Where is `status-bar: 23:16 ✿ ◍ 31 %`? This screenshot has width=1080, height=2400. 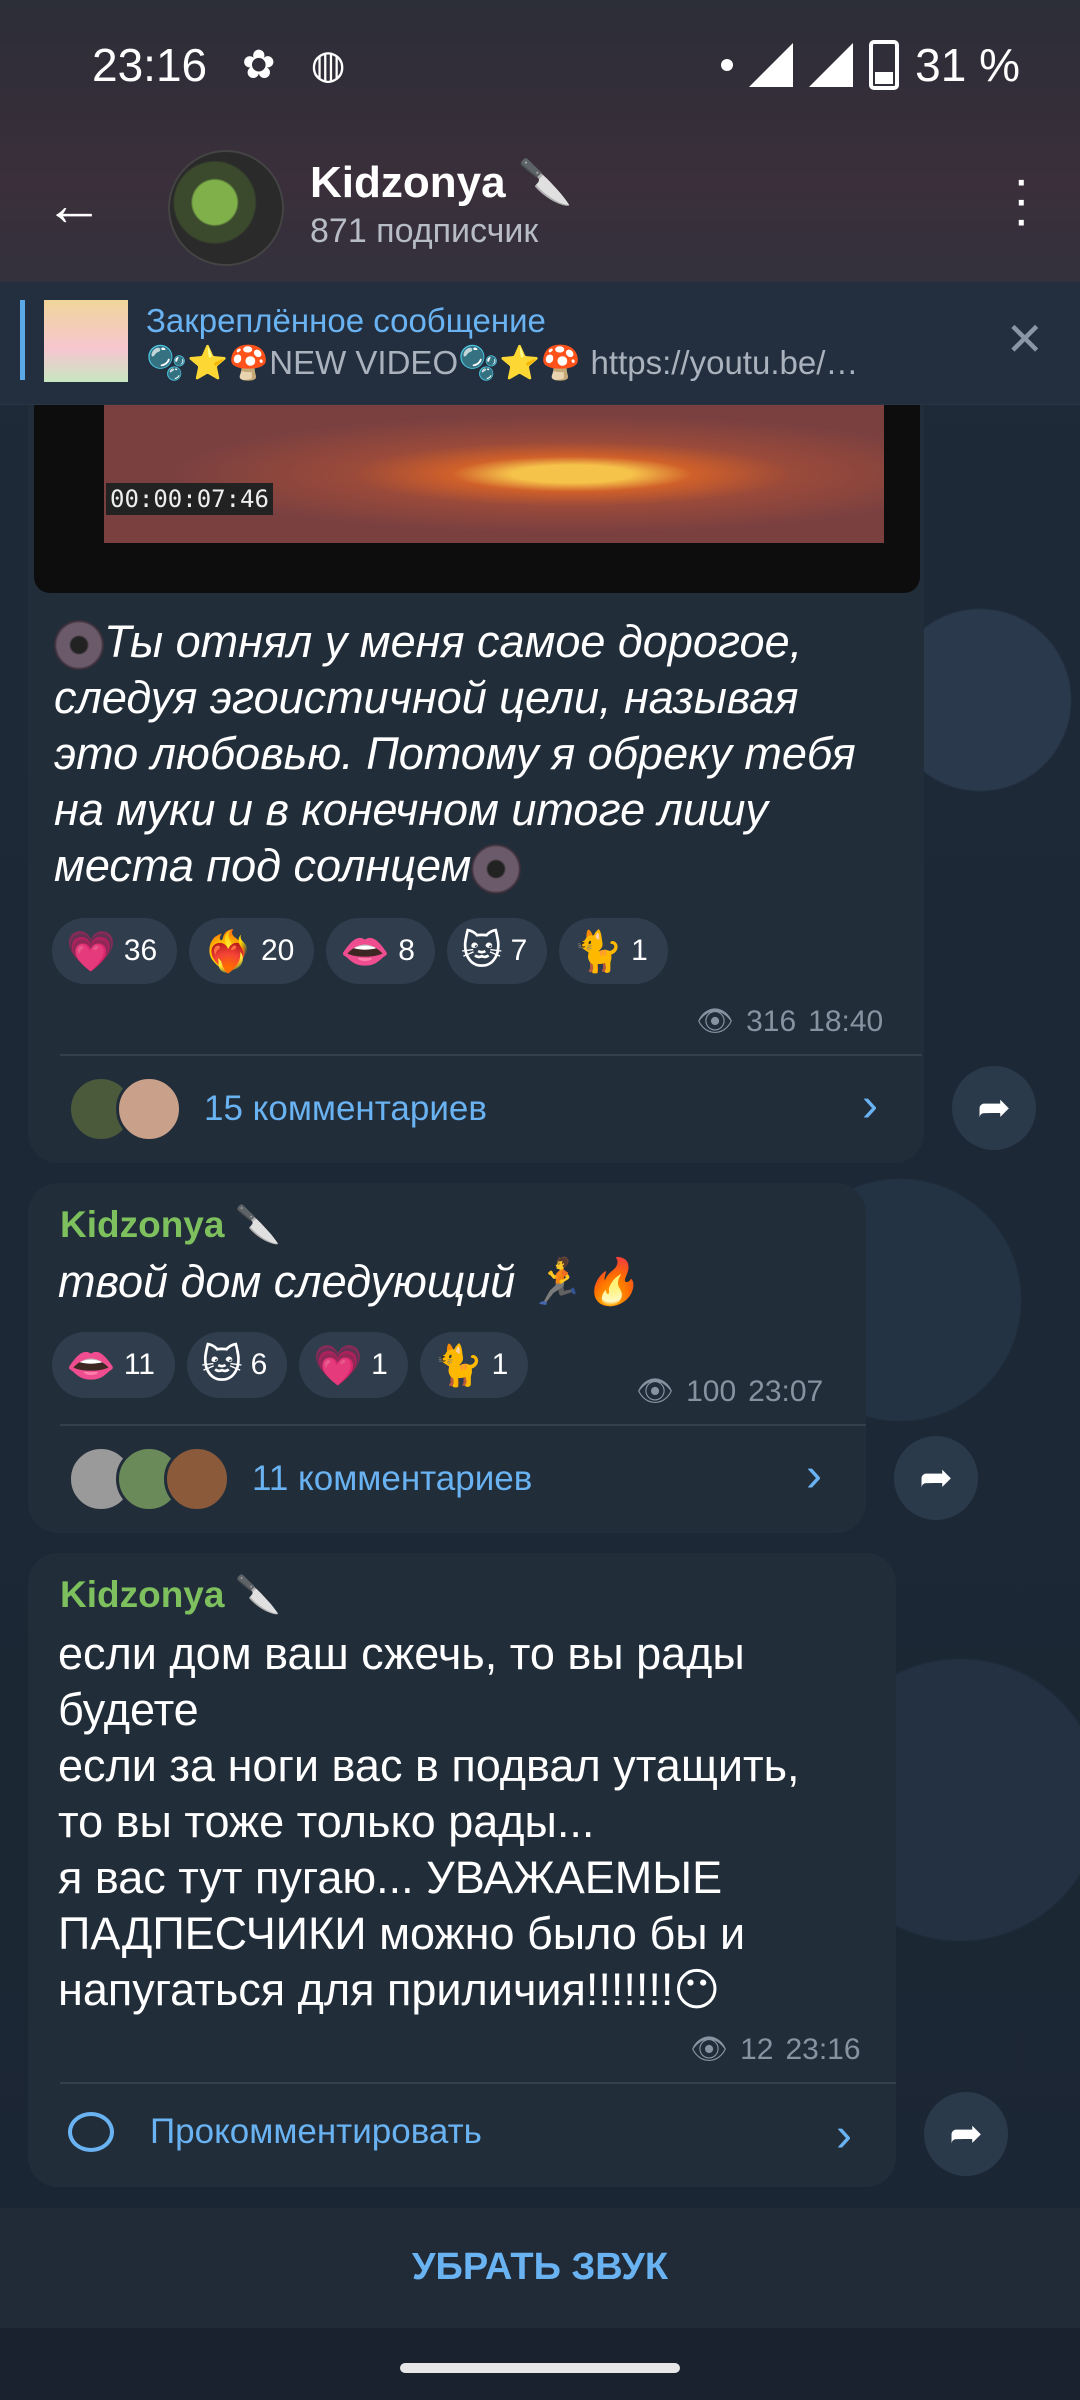
status-bar: 23:16 ✿ ◍ 31 % is located at coordinates (556, 68).